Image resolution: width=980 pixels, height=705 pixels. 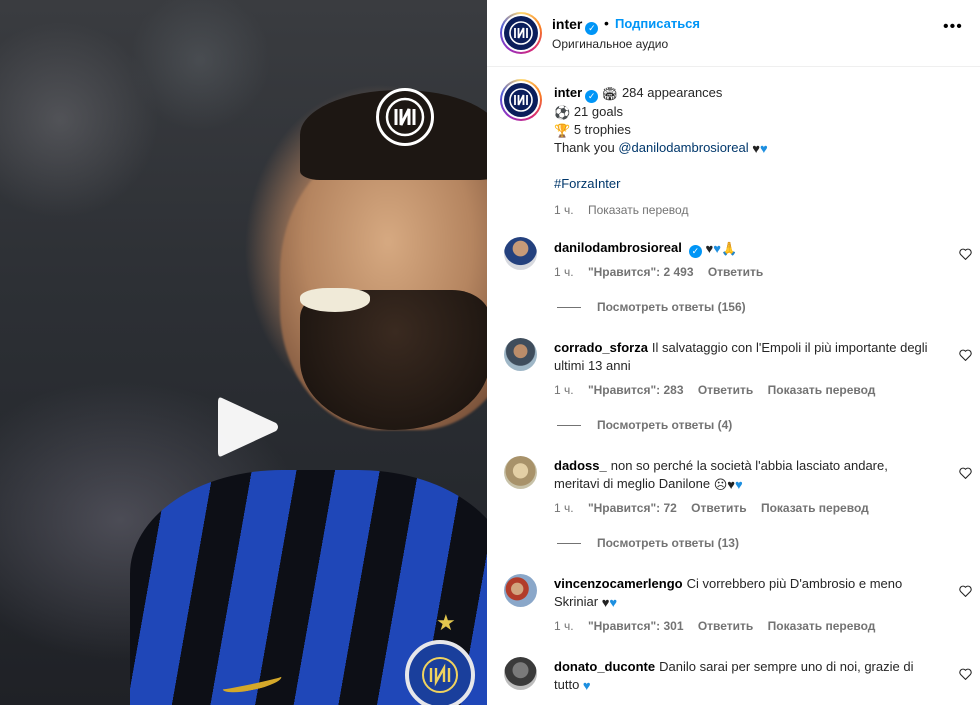 I want to click on caption-appearances: 284 appearances, so click(x=672, y=92).